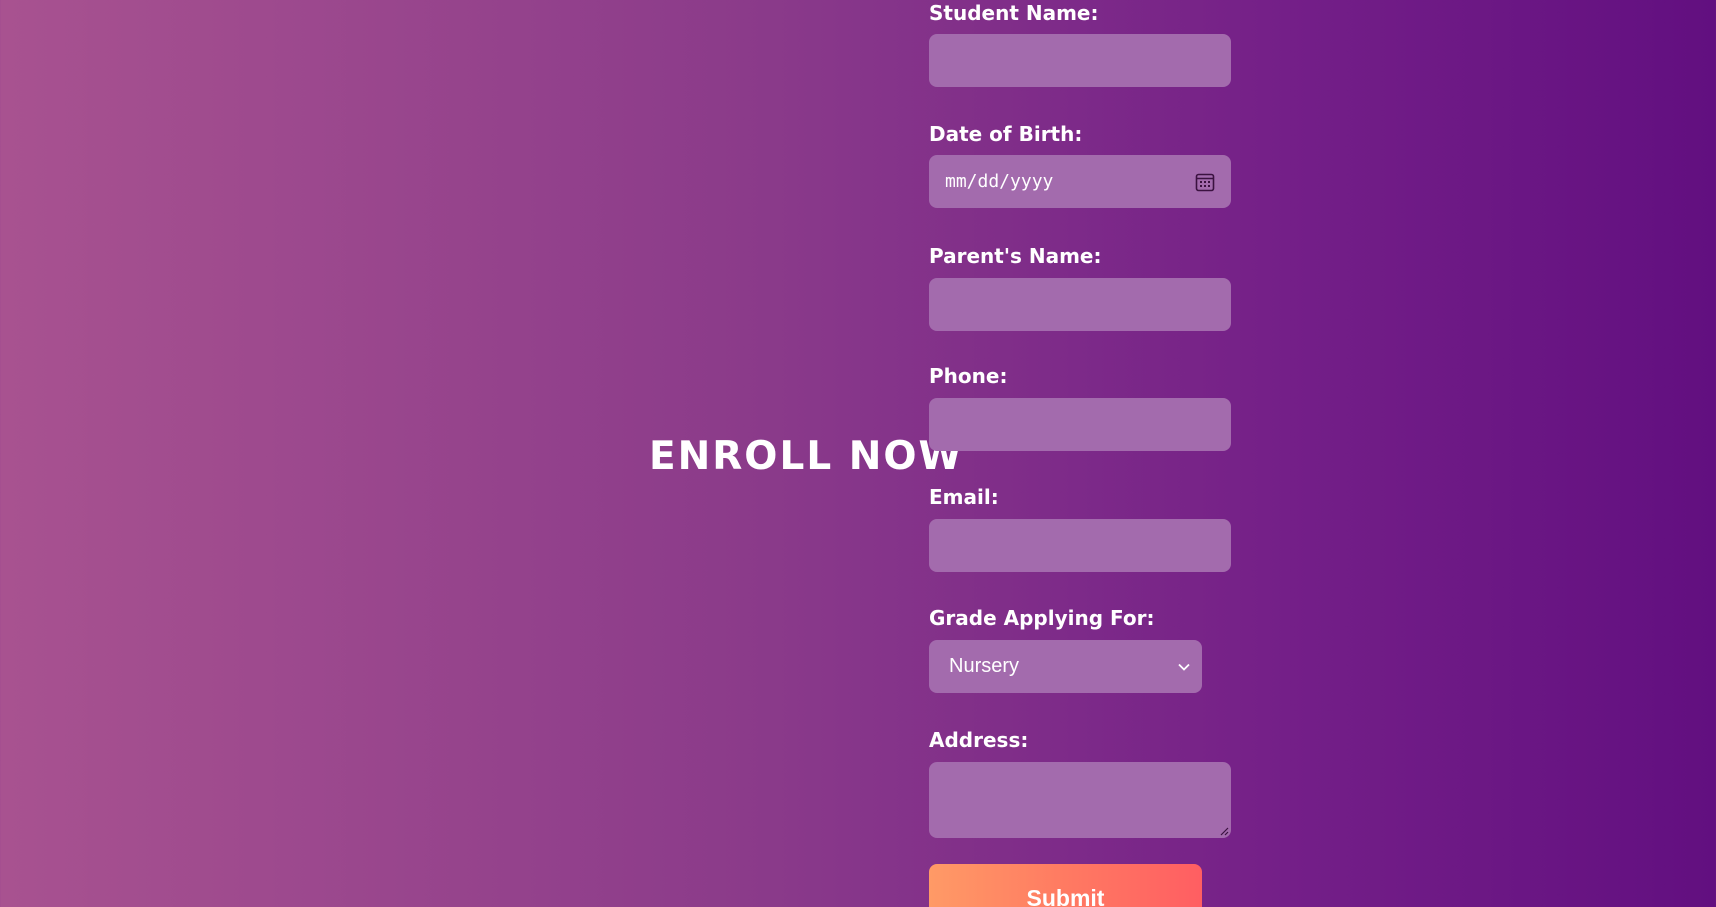  I want to click on parent-name-label: Parent's Name:, so click(1015, 256).